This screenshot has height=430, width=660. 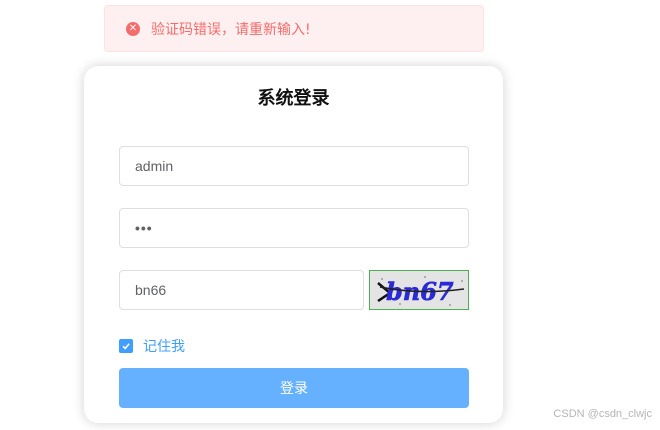 What do you see at coordinates (154, 166) in the screenshot?
I see `username-value: admin` at bounding box center [154, 166].